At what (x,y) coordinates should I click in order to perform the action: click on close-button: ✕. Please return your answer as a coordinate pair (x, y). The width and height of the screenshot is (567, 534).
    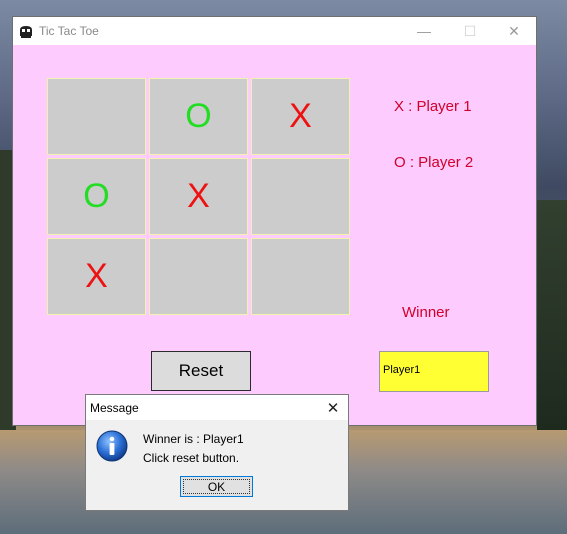
    Looking at the image, I should click on (514, 31).